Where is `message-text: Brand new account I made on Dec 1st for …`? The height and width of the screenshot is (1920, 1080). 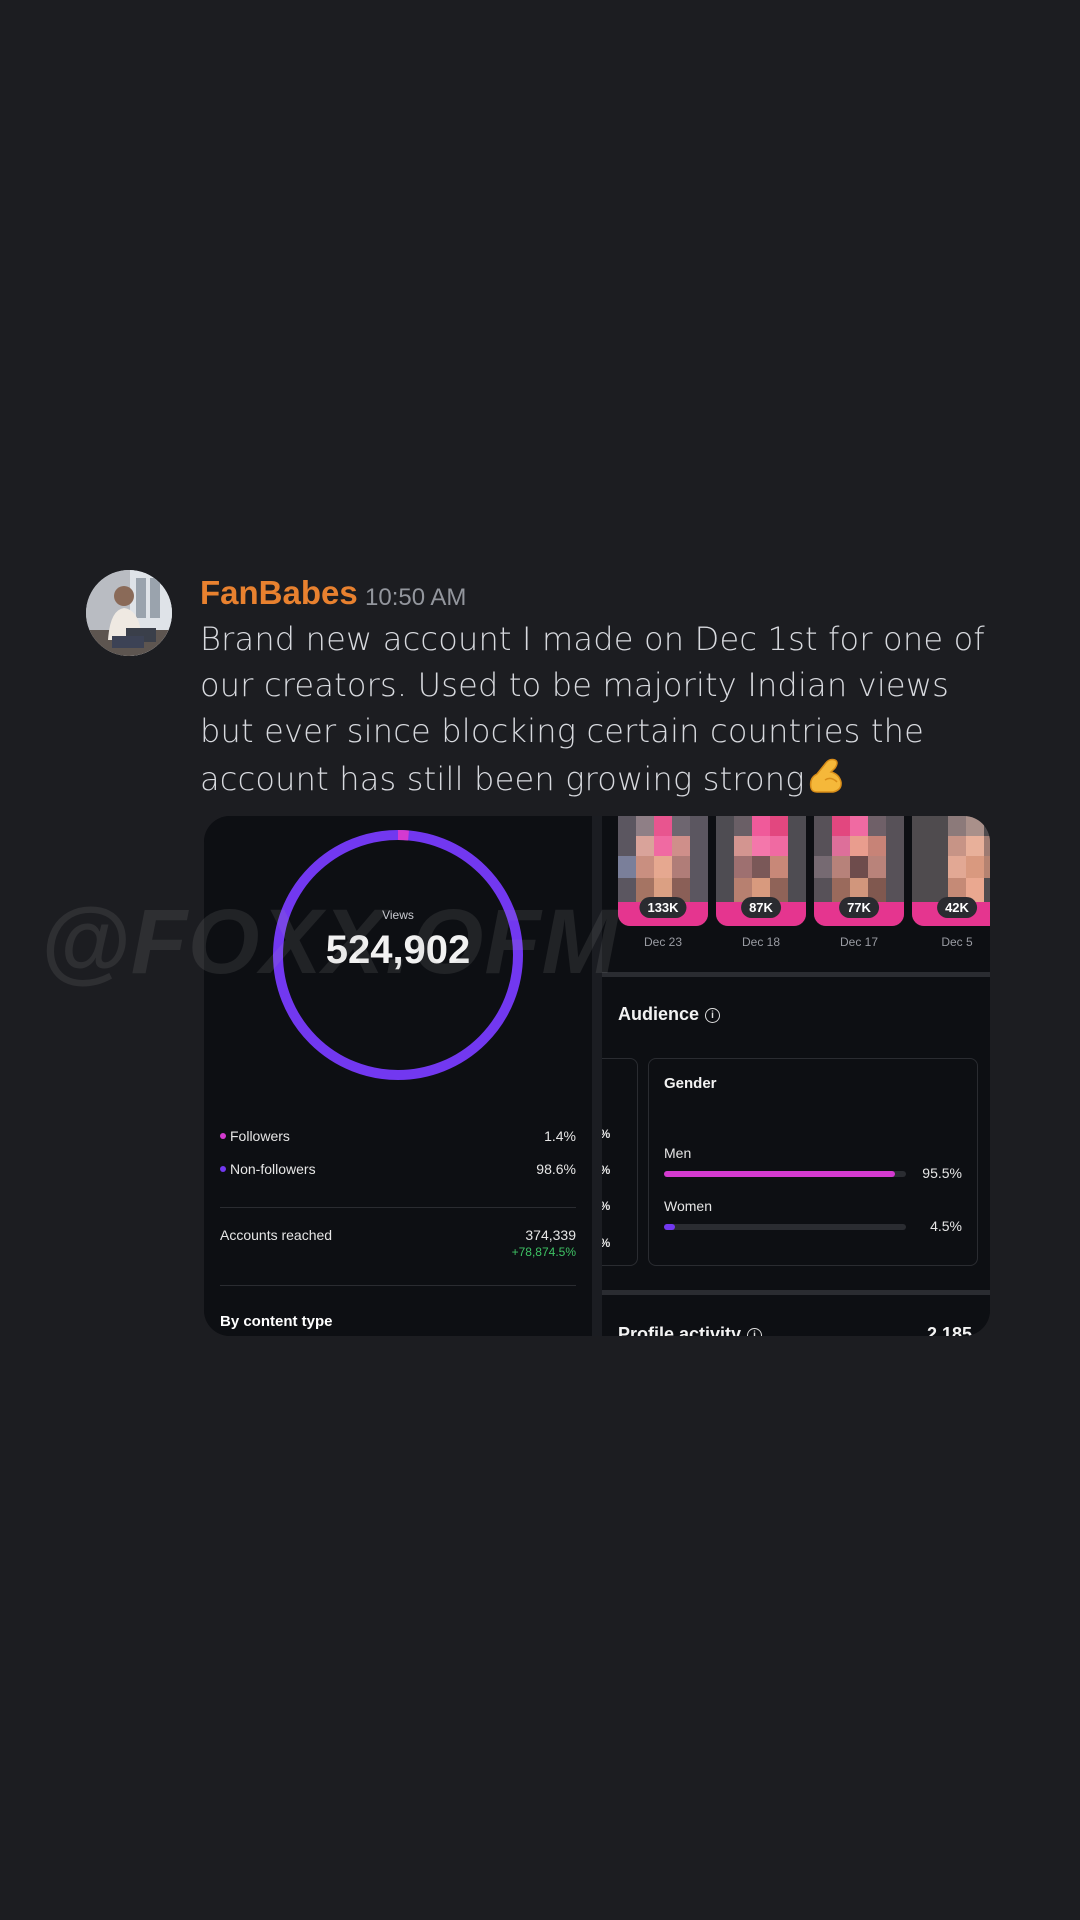
message-text: Brand new account I made on Dec 1st for … is located at coordinates (600, 712).